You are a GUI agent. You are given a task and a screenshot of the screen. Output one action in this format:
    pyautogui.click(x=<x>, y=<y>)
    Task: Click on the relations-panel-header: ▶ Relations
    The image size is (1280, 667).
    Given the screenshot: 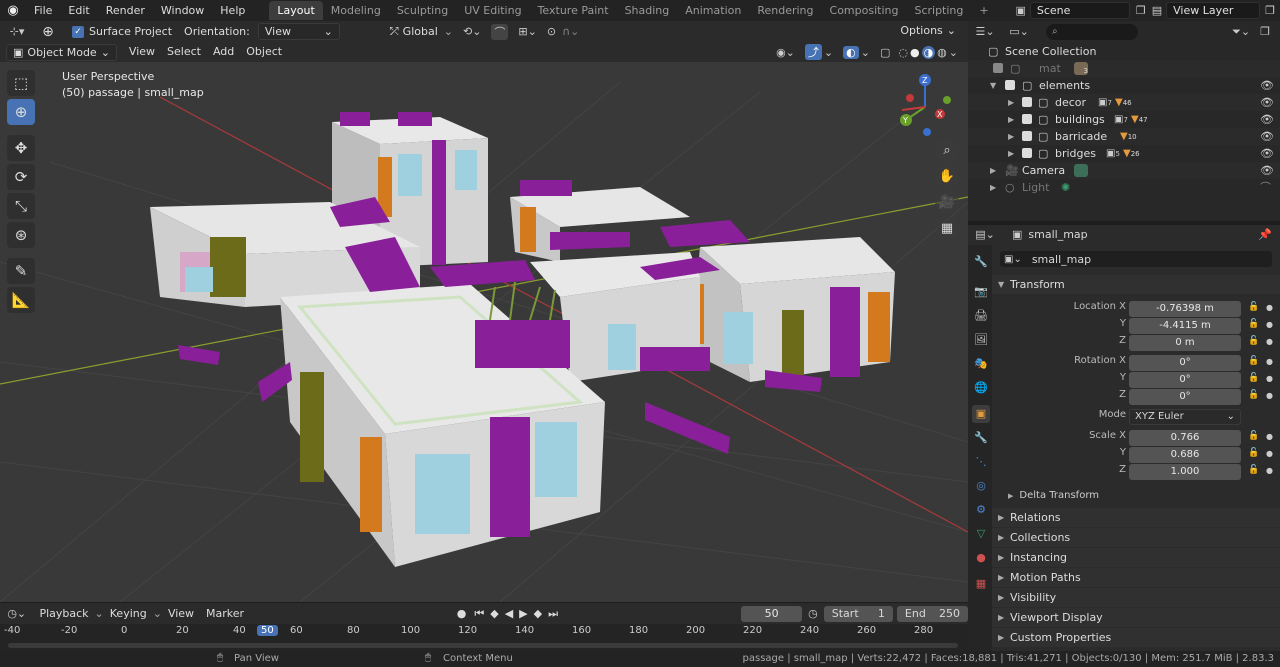 What is the action you would take?
    pyautogui.click(x=1136, y=517)
    